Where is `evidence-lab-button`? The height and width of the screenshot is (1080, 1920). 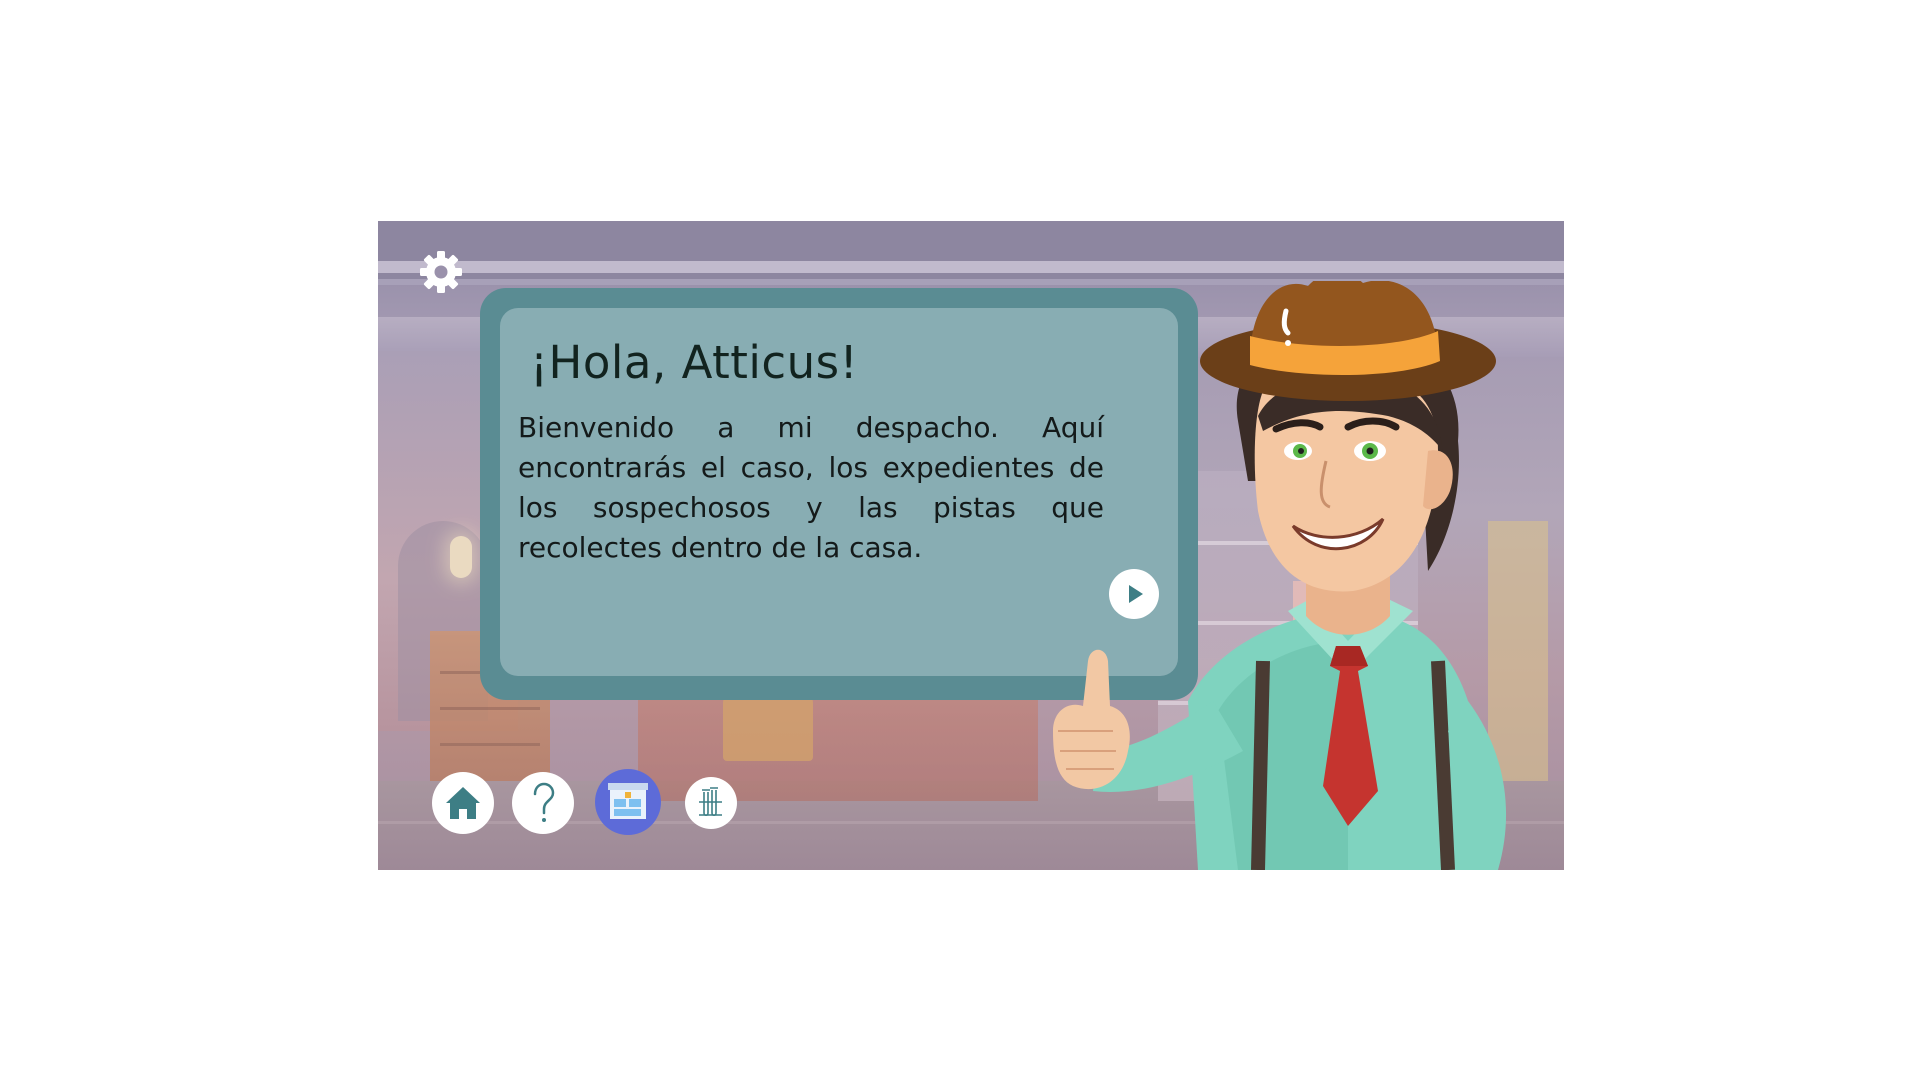
evidence-lab-button is located at coordinates (711, 803).